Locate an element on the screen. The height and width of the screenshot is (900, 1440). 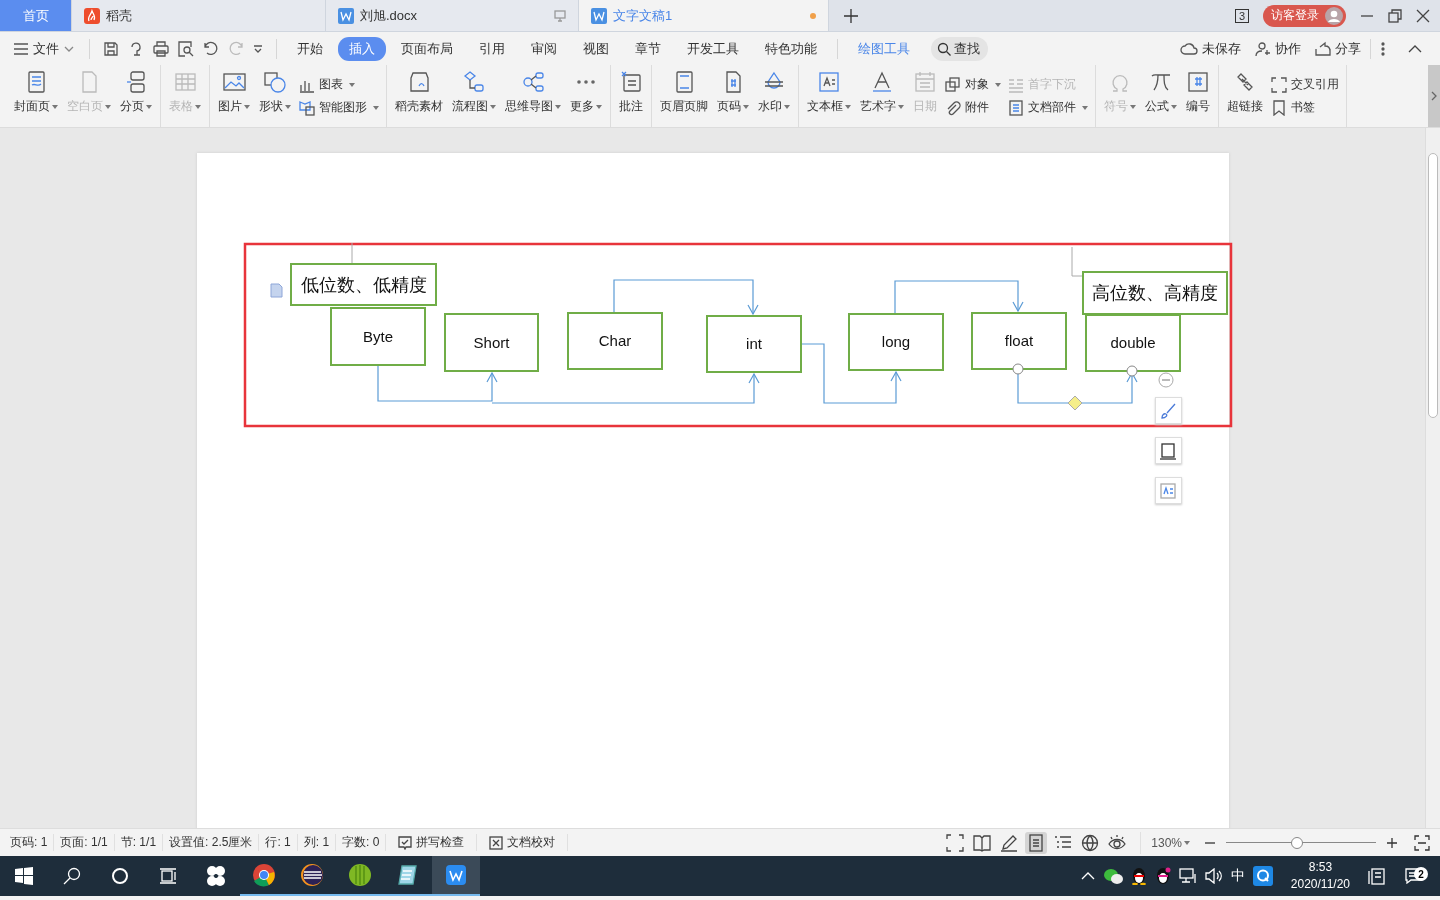
ribbon-button: 更多 is located at coordinates (586, 96).